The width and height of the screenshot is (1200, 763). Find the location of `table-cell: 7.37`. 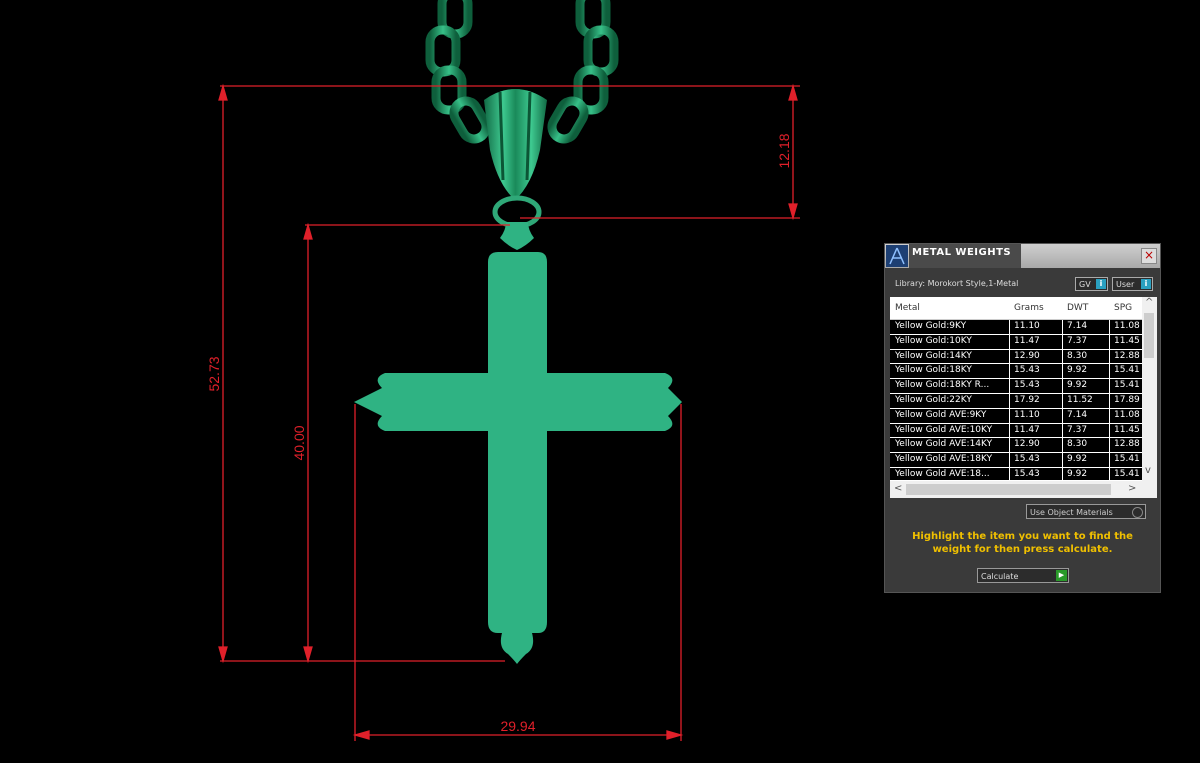

table-cell: 7.37 is located at coordinates (1077, 340).